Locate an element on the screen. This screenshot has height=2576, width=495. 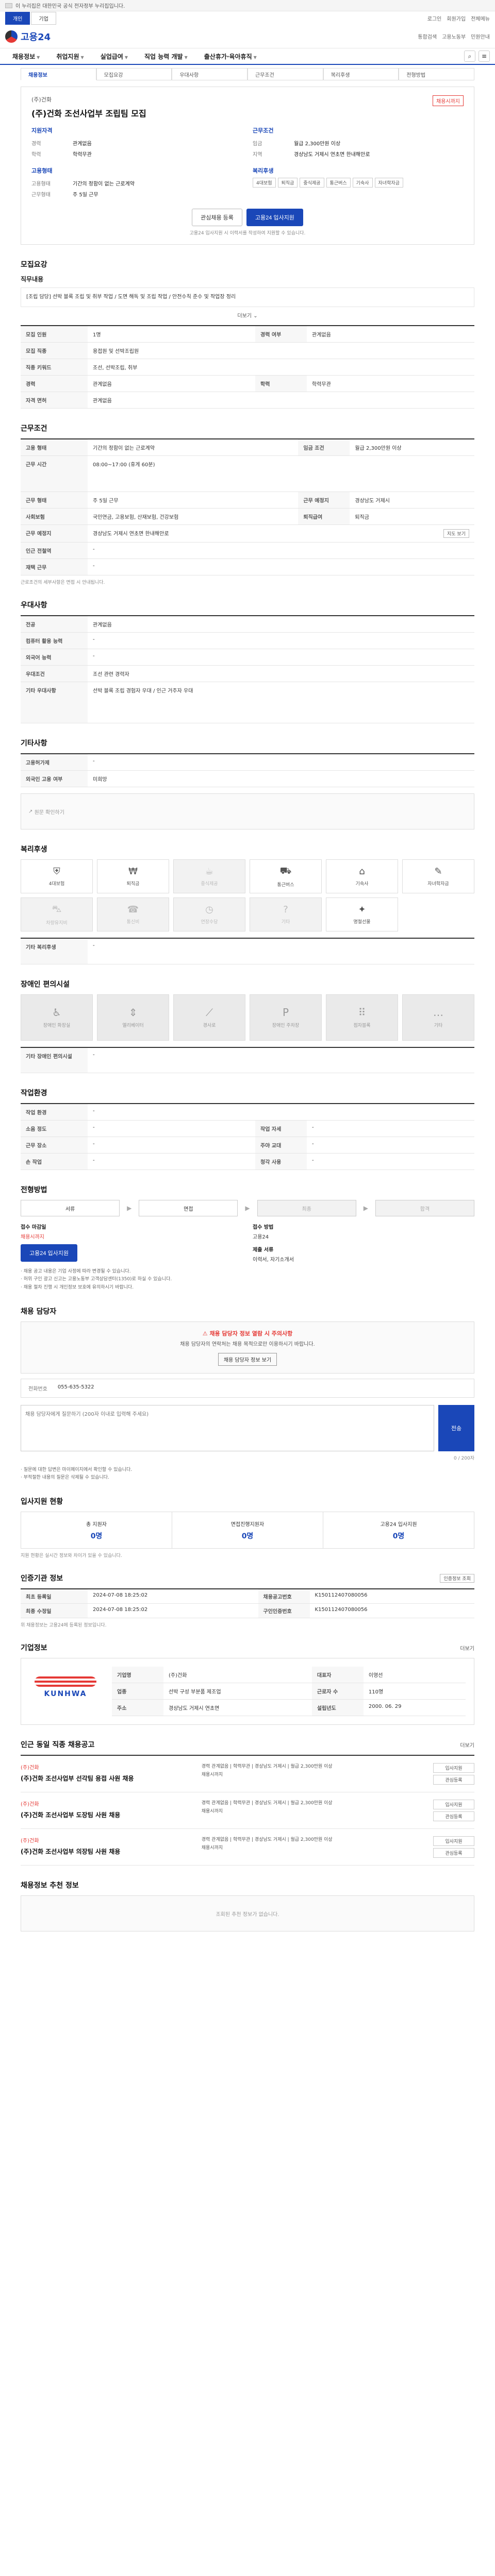
row-value: 2024-07-08 18:25:02 is located at coordinates (173, 1596).